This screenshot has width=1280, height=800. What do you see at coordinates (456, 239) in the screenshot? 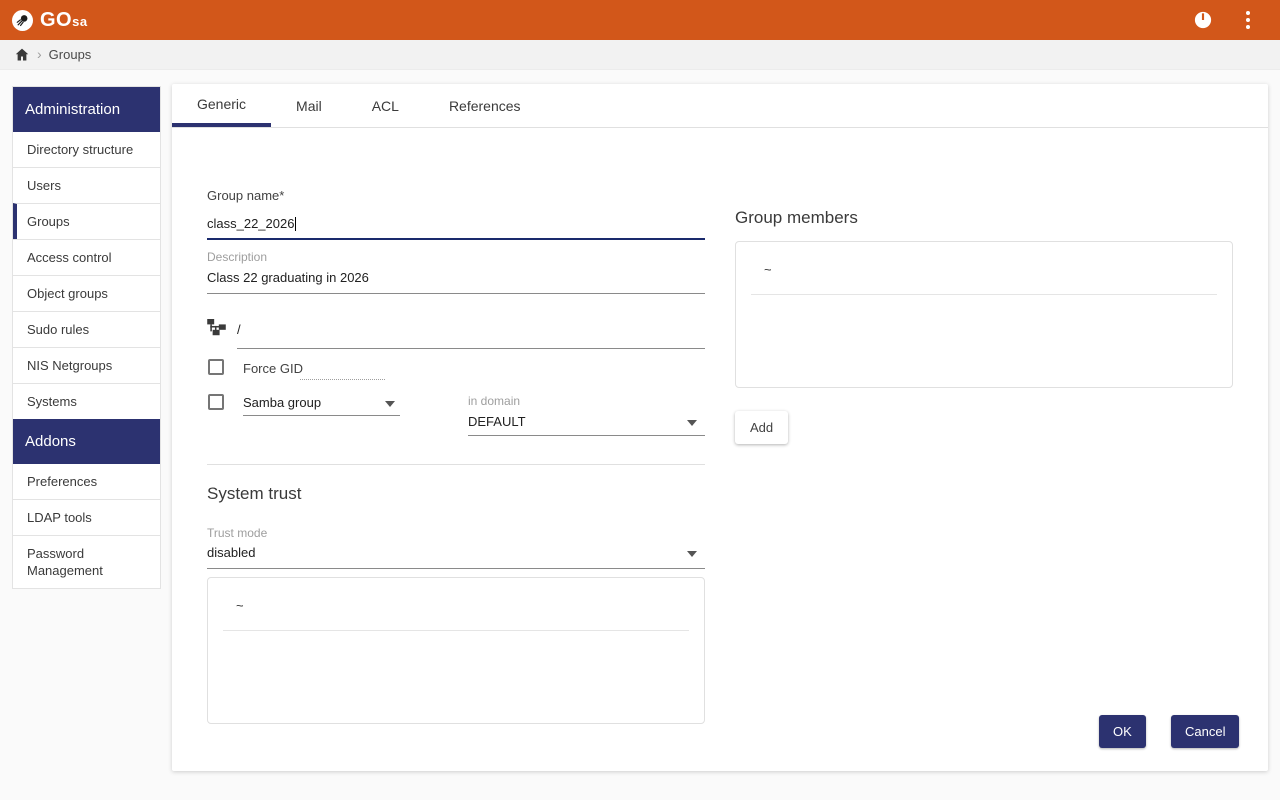
I see `group-name-underline` at bounding box center [456, 239].